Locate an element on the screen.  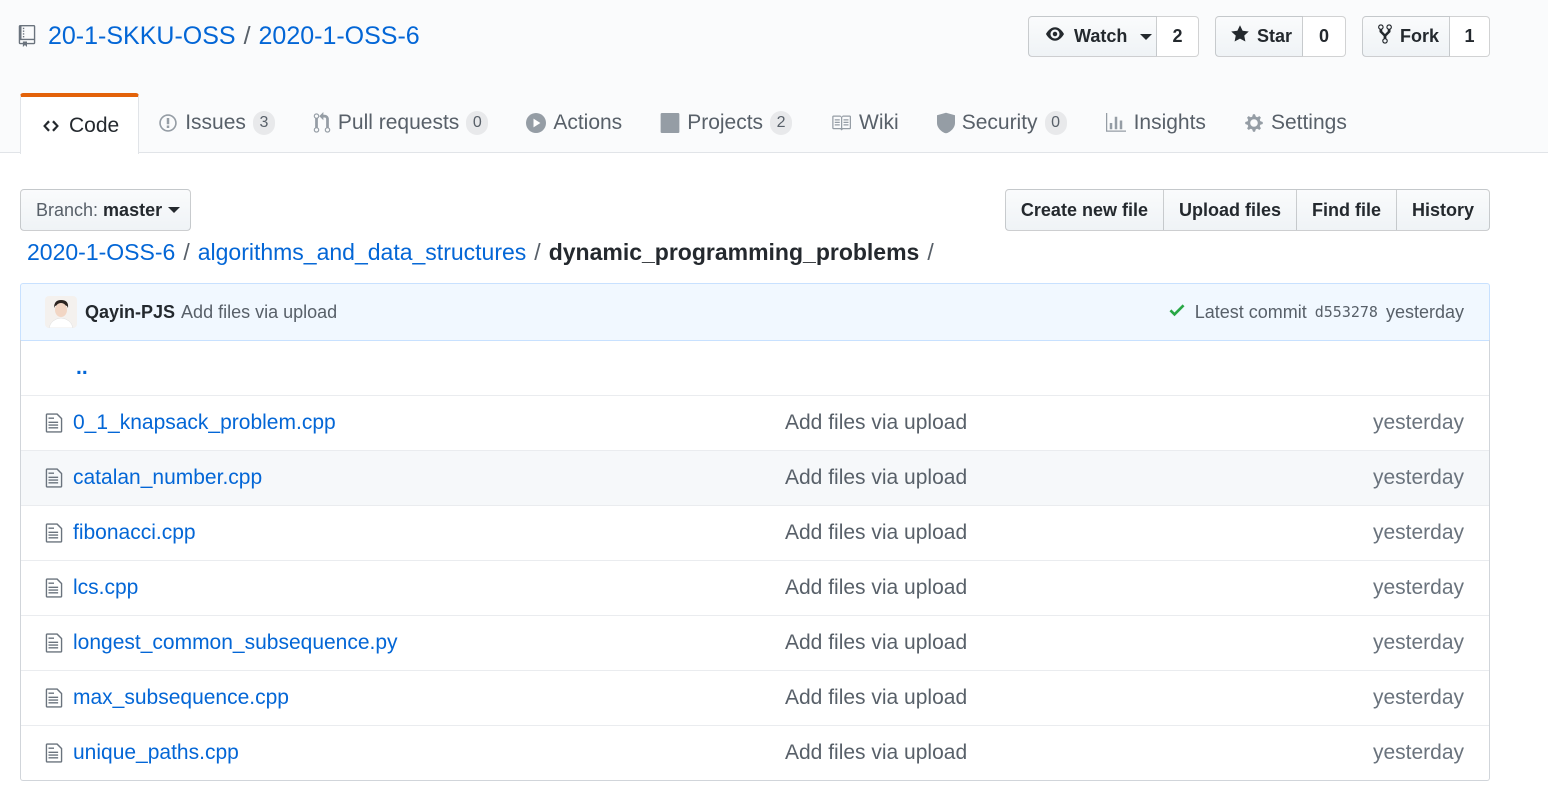
breadcrumb-current: dynamic_programming_problems is located at coordinates (734, 251).